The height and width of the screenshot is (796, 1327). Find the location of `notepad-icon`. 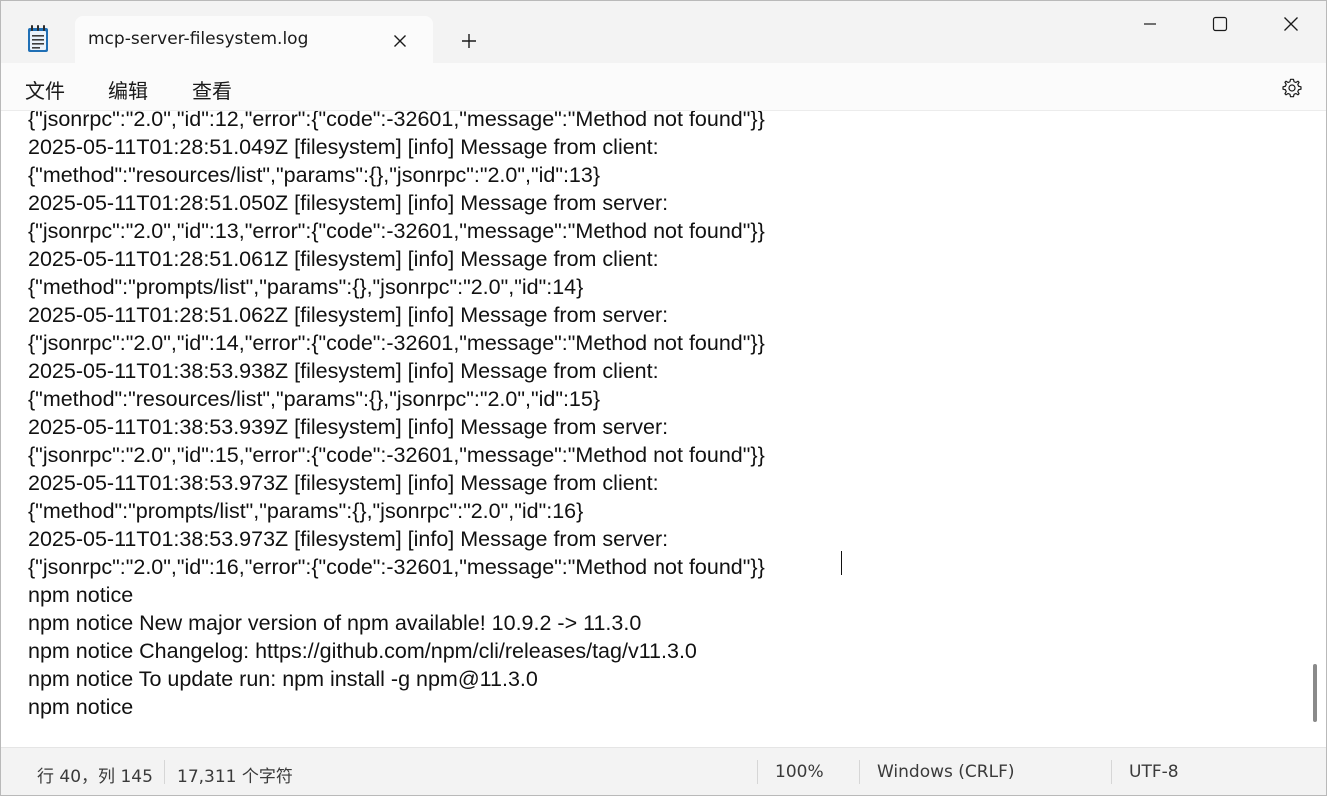

notepad-icon is located at coordinates (38, 39).